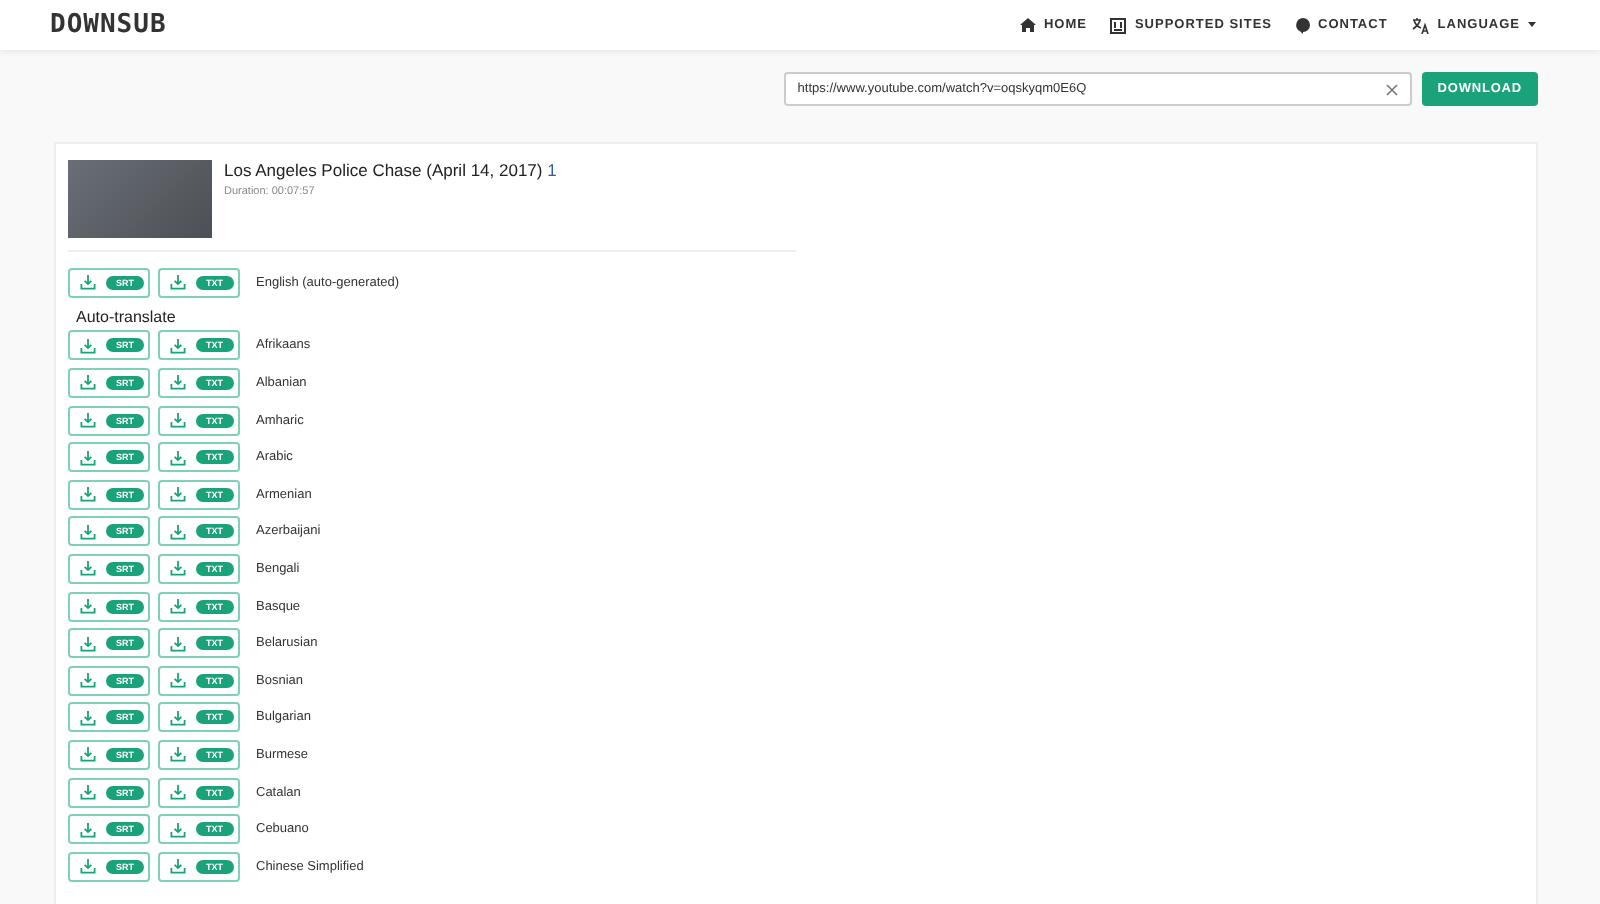 This screenshot has height=904, width=1600. I want to click on video-title: Los Angeles Police Chase (April 14, 2017) 1, so click(390, 170).